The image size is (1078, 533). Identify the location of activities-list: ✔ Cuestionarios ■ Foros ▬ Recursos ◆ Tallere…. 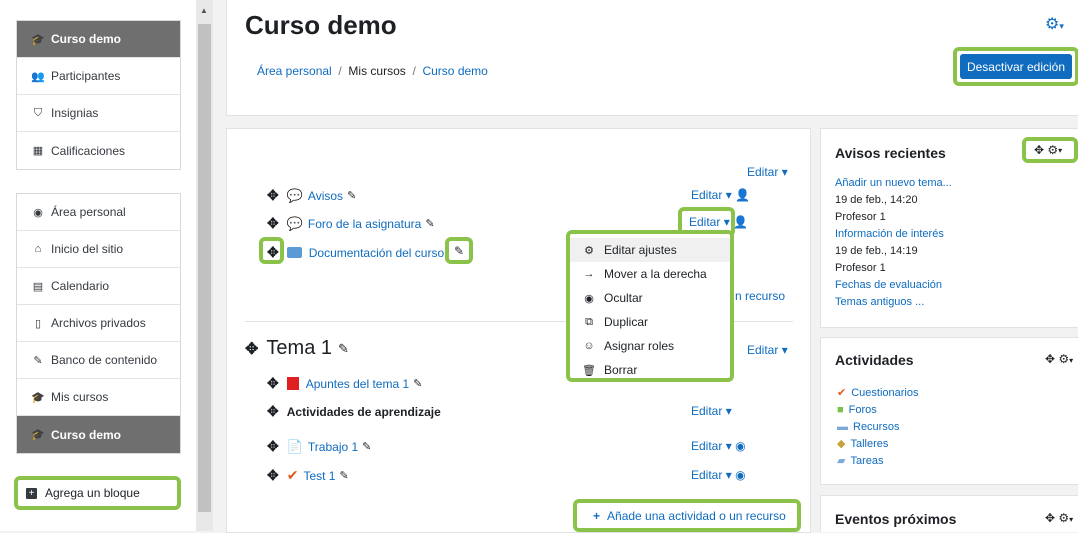
(877, 427).